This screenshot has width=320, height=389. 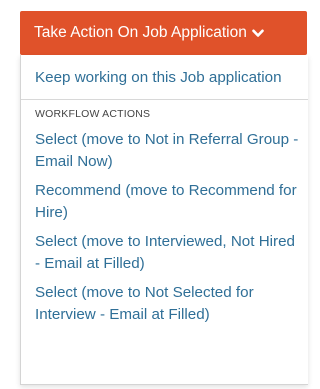 I want to click on chevron-down-icon, so click(x=258, y=33).